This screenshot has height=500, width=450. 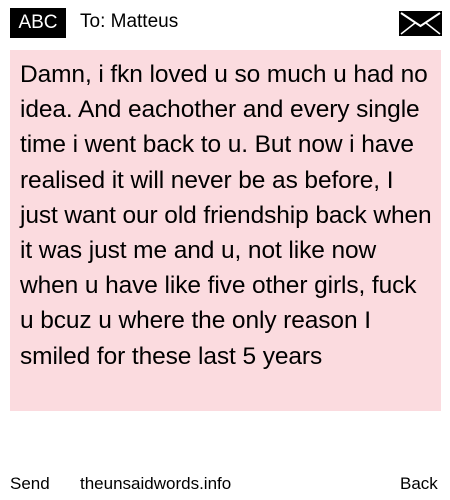 What do you see at coordinates (419, 484) in the screenshot?
I see `back-button: Back` at bounding box center [419, 484].